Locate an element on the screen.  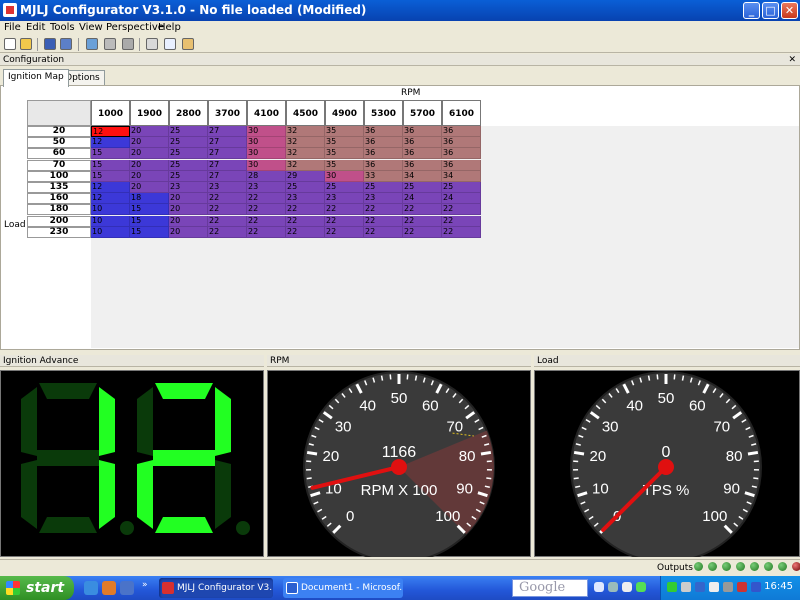
row-header-load-100: 100 is located at coordinates (59, 176).